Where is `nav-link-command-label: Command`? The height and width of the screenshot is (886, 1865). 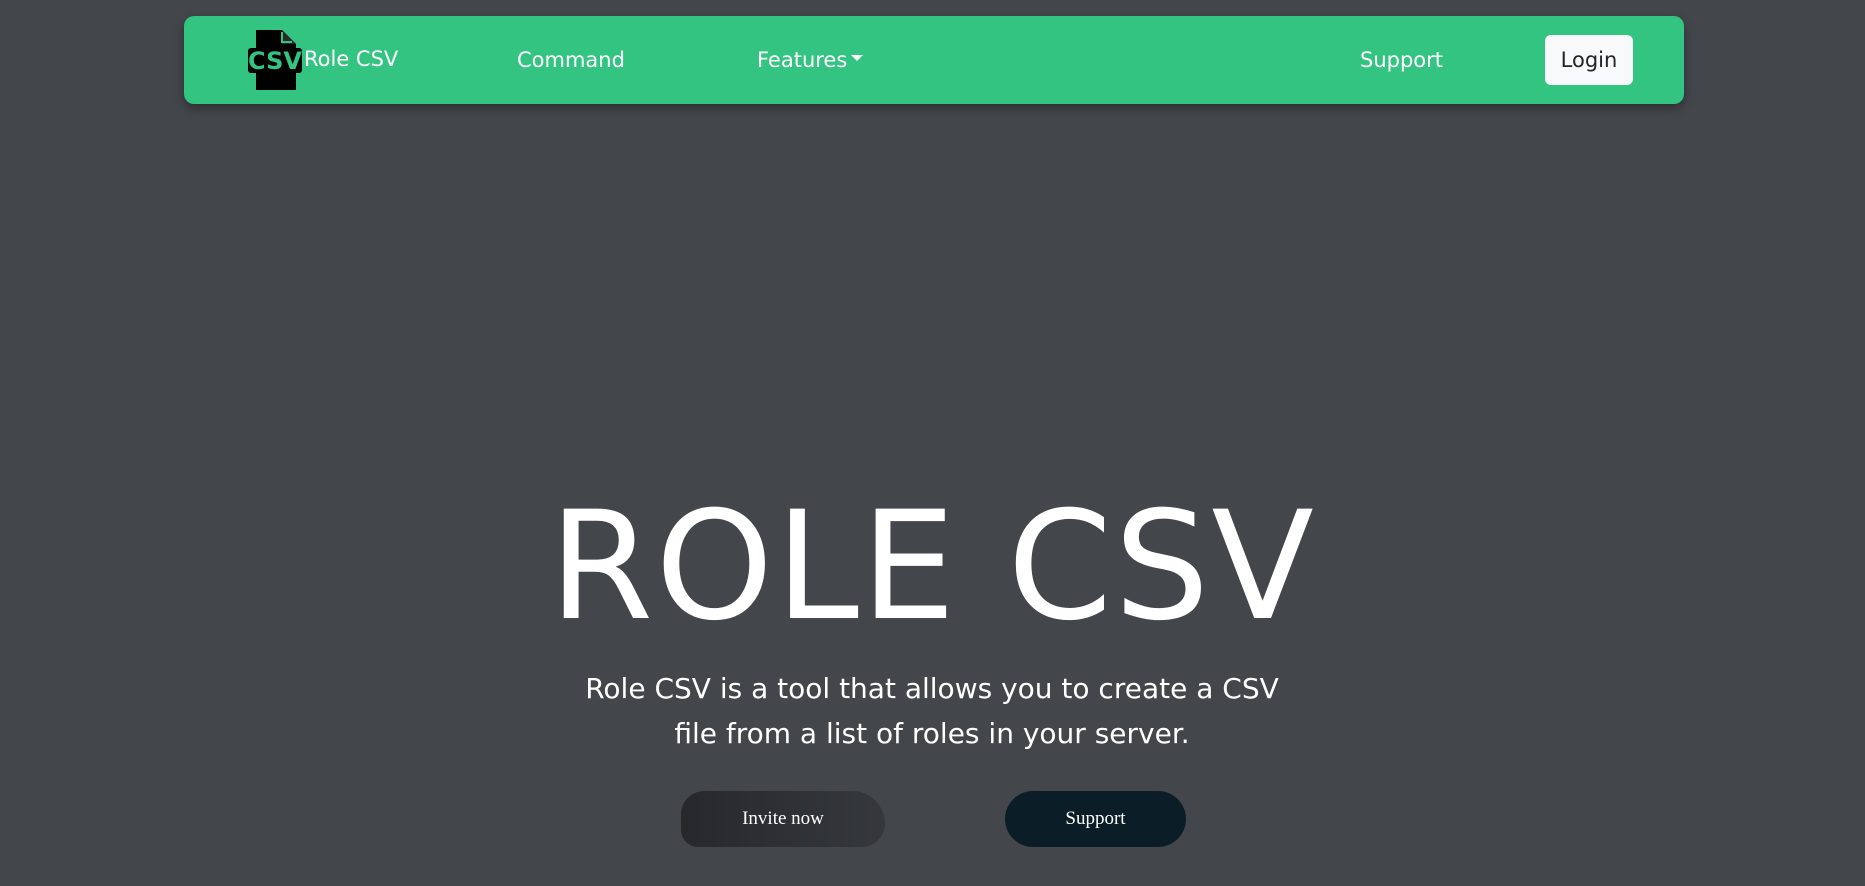
nav-link-command-label: Command is located at coordinates (571, 60).